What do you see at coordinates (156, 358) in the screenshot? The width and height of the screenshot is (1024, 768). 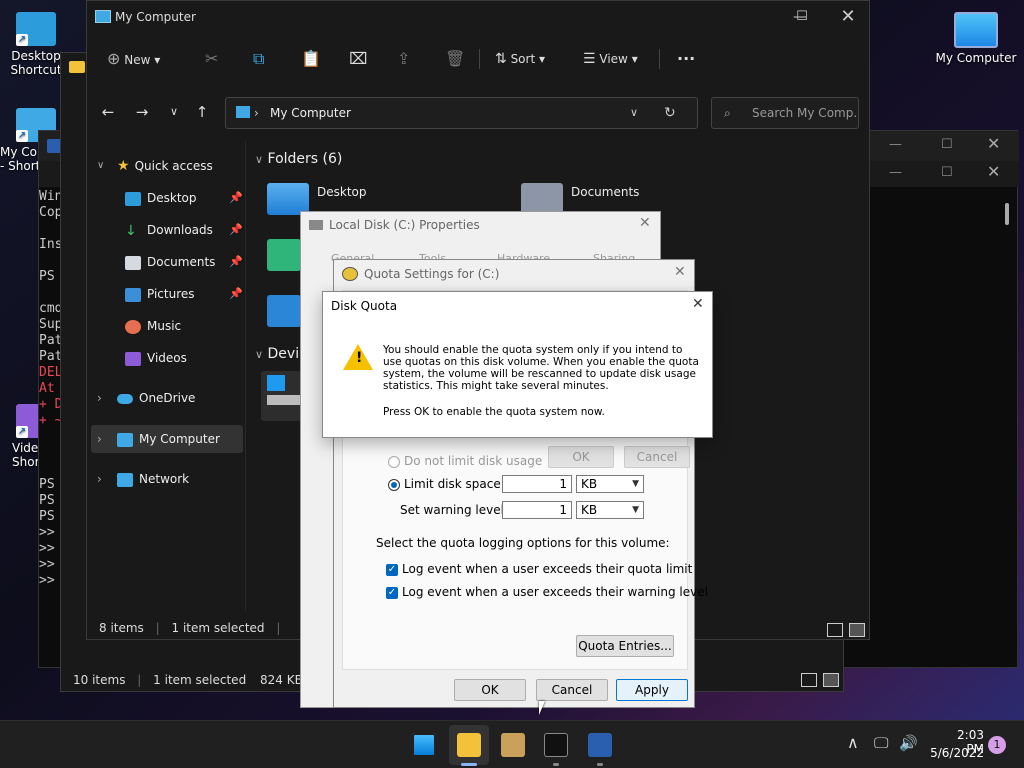 I see `nav-item-videos: Videos` at bounding box center [156, 358].